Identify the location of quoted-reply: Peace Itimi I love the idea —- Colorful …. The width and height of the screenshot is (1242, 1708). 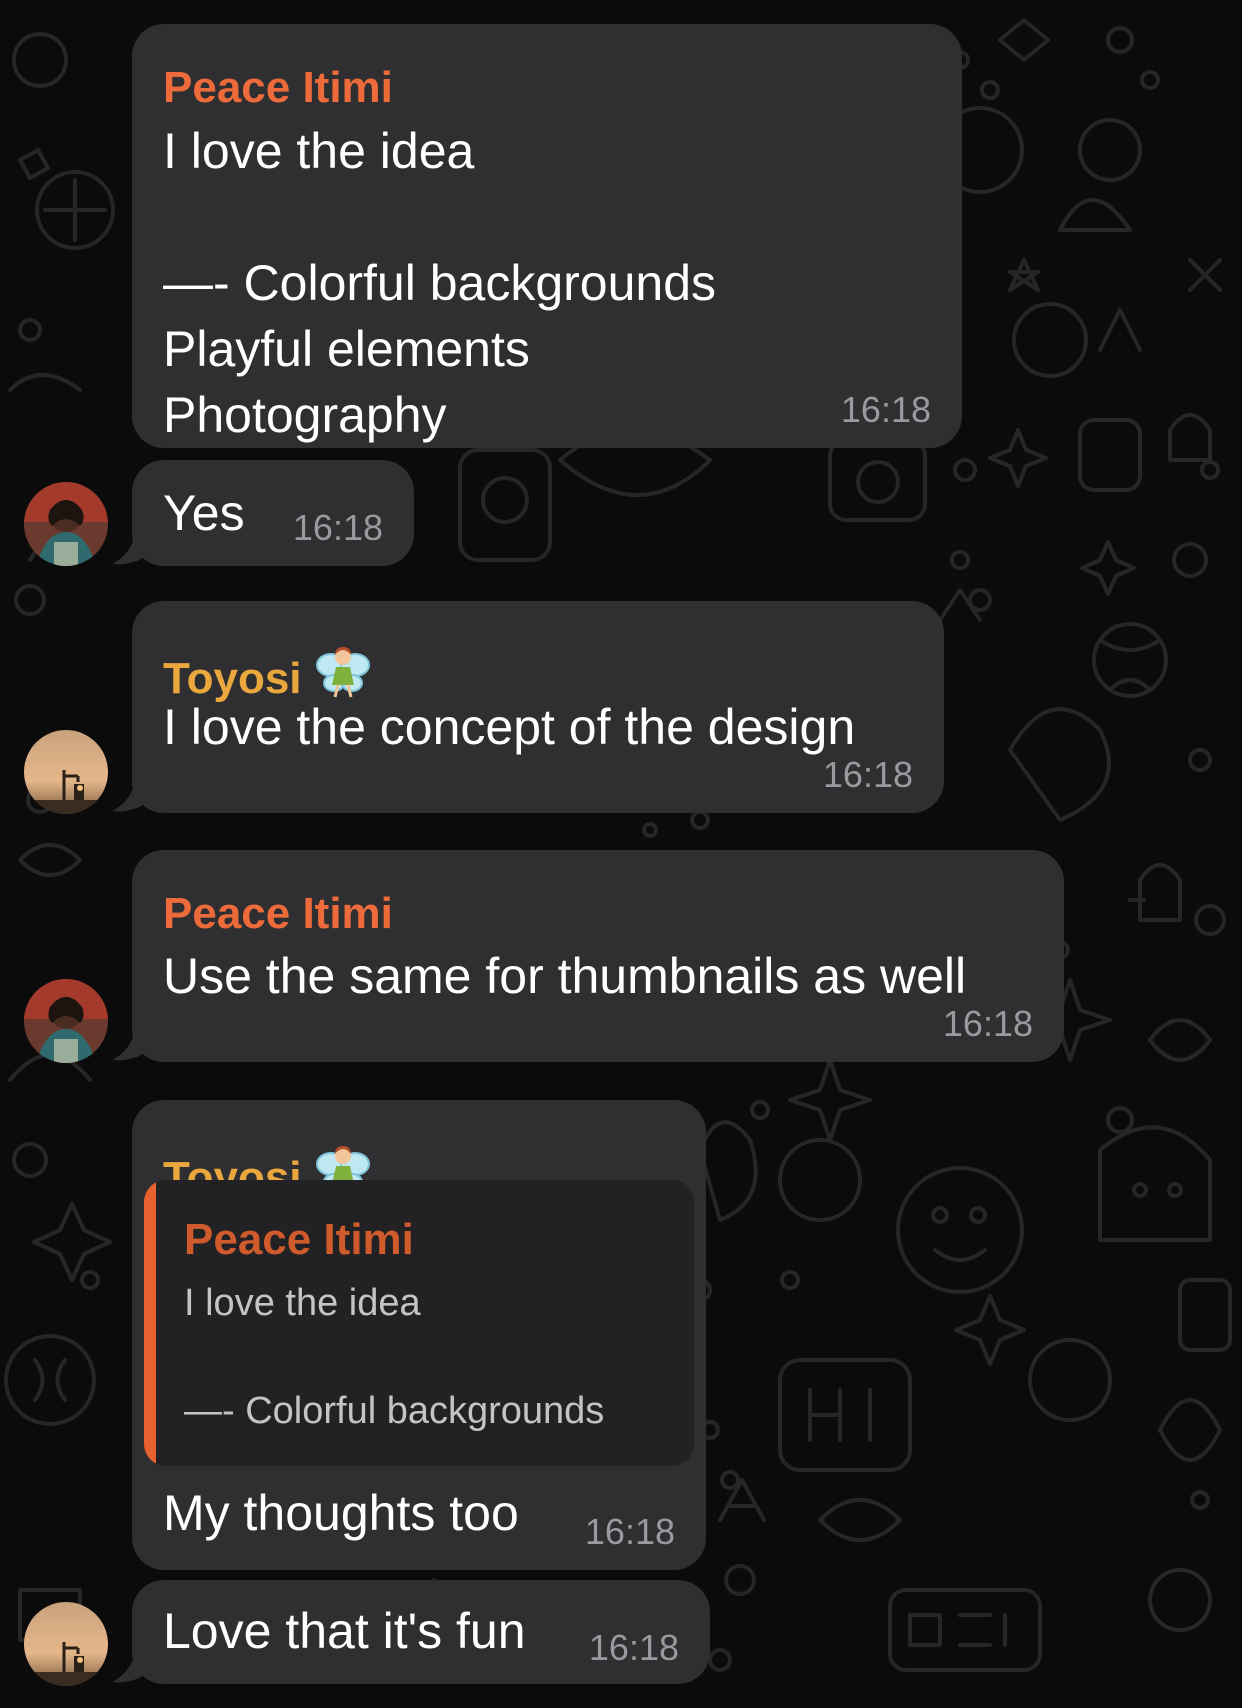
(419, 1323).